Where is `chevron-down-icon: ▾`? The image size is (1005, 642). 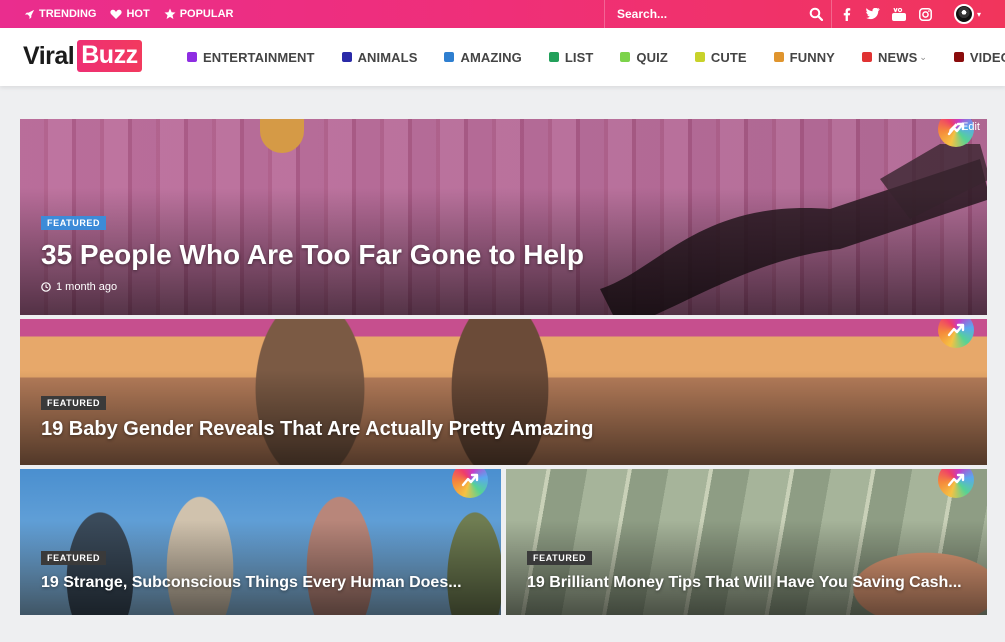 chevron-down-icon: ▾ is located at coordinates (979, 14).